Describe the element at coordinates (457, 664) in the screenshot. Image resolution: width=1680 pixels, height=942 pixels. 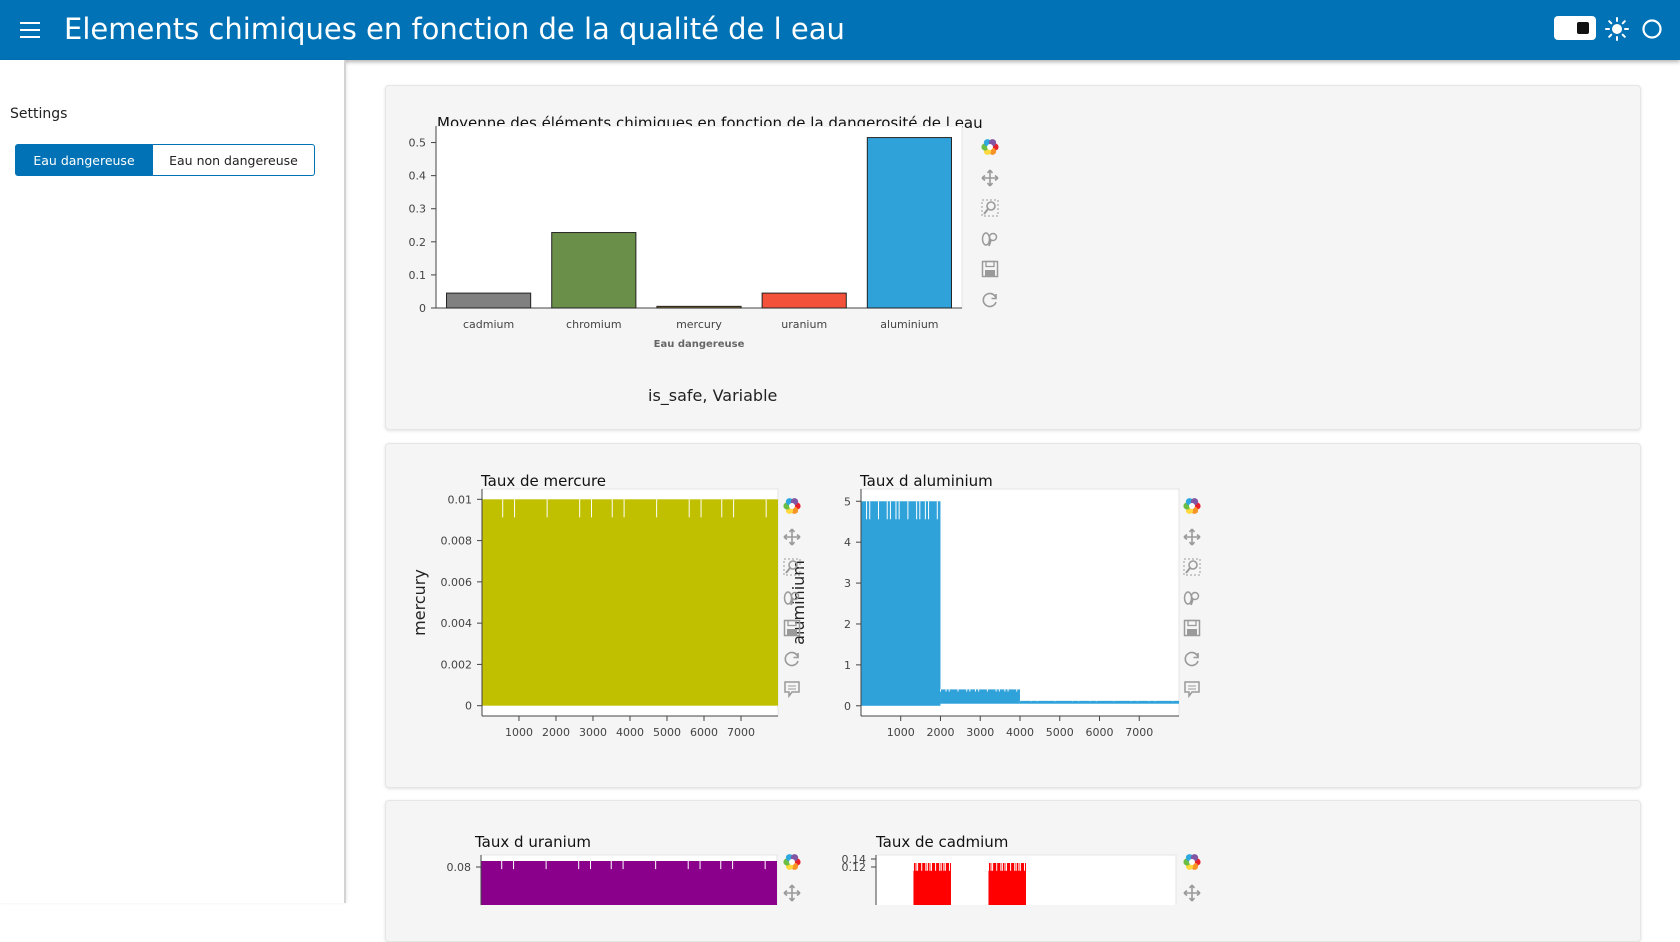
I see `y-tick-label: 0.002` at that location.